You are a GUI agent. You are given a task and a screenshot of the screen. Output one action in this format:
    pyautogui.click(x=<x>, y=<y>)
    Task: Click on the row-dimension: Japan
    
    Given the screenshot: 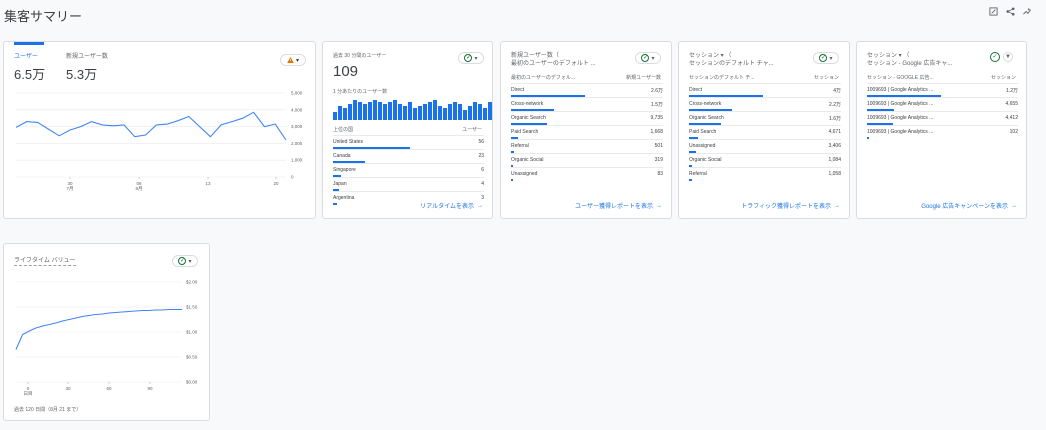 What is the action you would take?
    pyautogui.click(x=340, y=184)
    